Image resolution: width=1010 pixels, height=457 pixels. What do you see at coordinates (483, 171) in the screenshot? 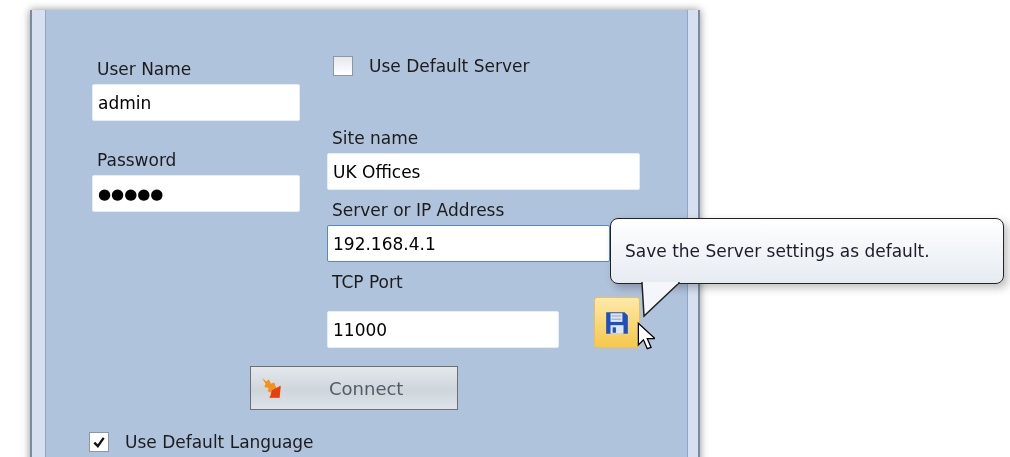
I see `site-name-field: UK Offices` at bounding box center [483, 171].